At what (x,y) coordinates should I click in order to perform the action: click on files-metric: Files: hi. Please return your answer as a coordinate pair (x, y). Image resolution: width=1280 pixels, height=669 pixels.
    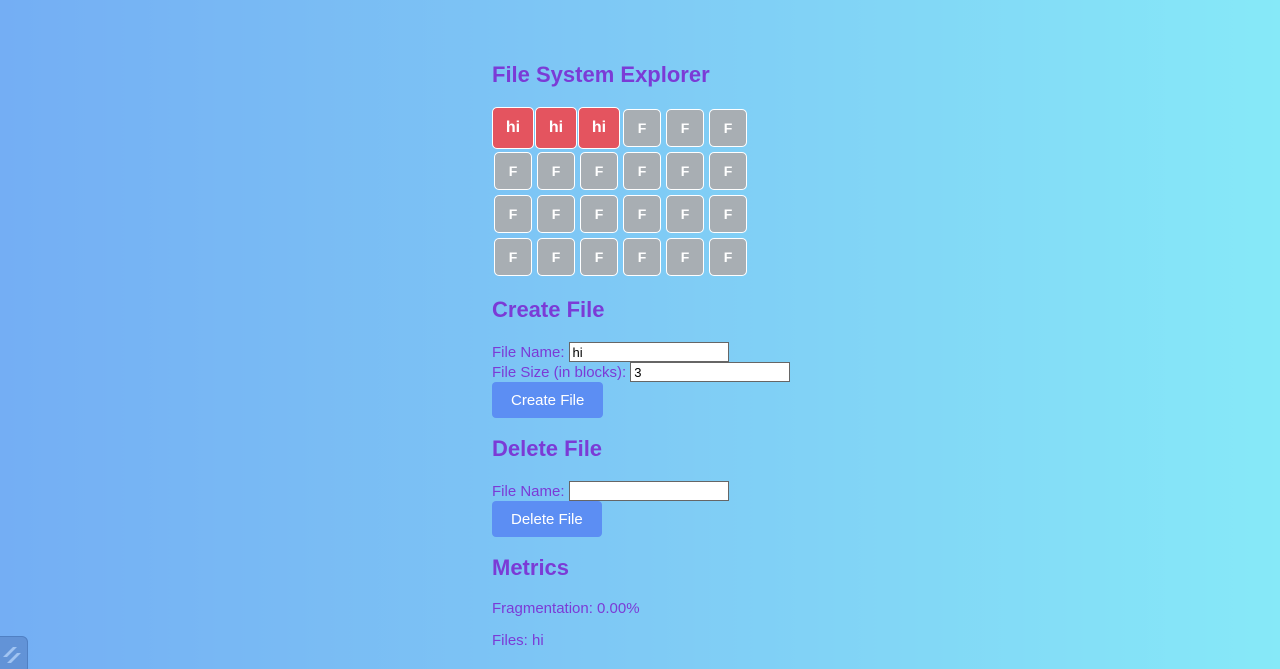
    Looking at the image, I should click on (518, 640).